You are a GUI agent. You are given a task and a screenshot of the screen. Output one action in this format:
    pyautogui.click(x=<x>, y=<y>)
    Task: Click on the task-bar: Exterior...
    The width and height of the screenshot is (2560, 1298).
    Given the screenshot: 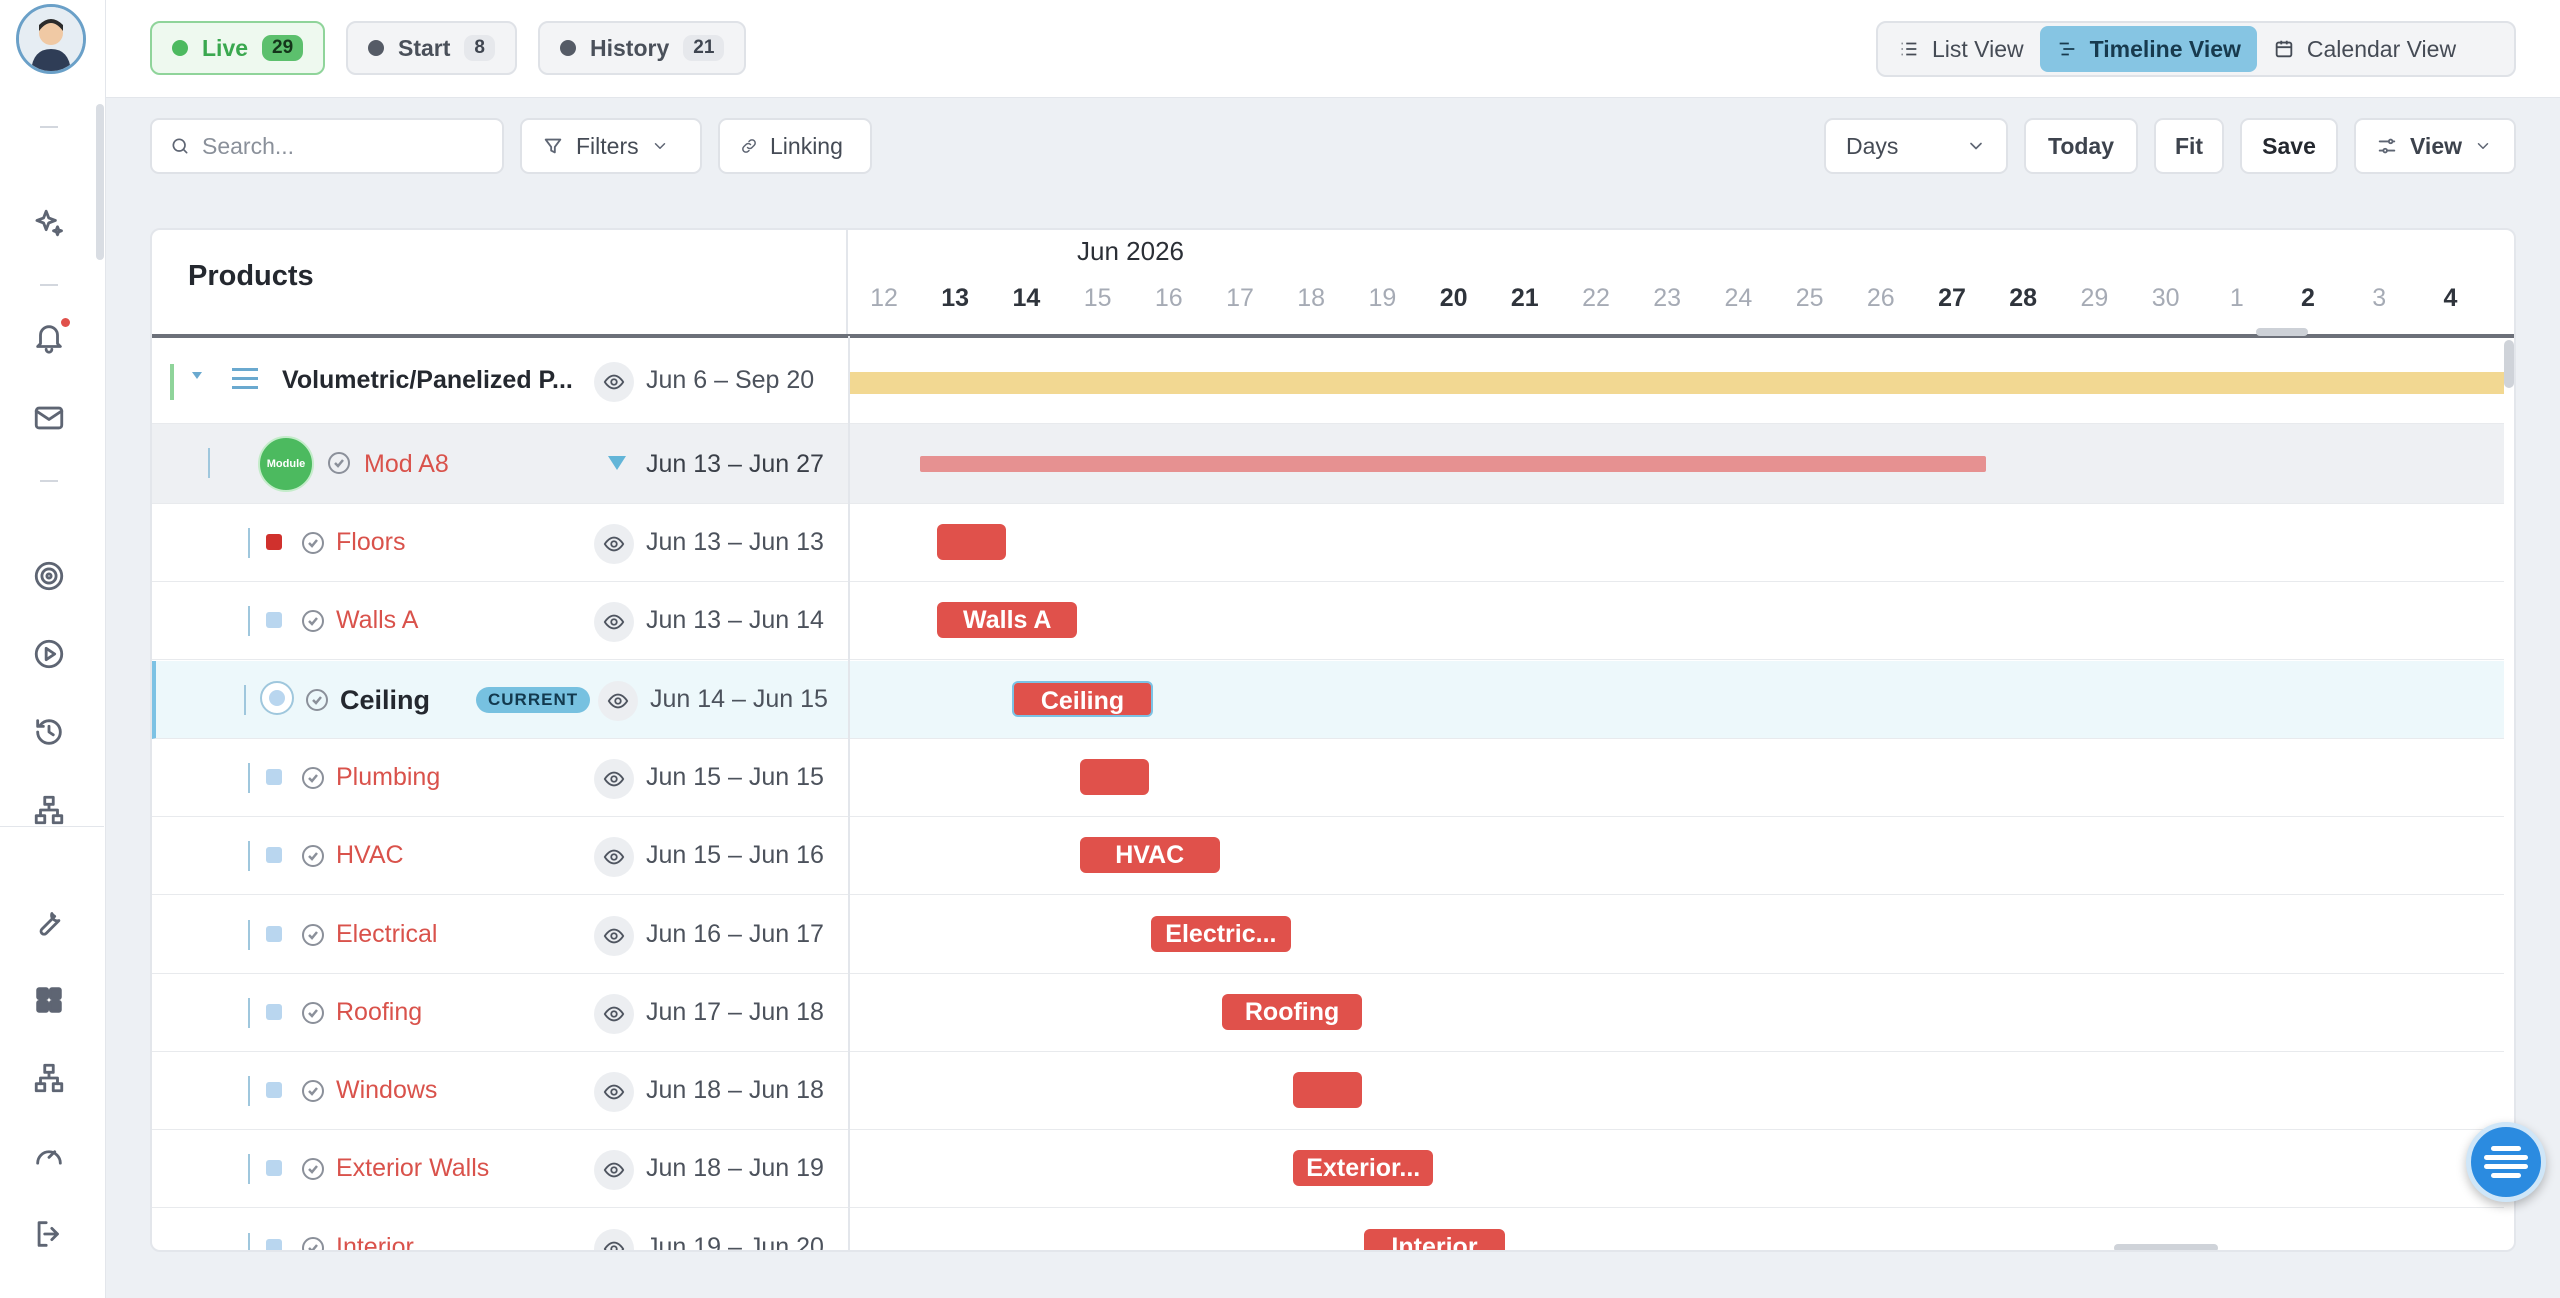 What is the action you would take?
    pyautogui.click(x=1363, y=1168)
    